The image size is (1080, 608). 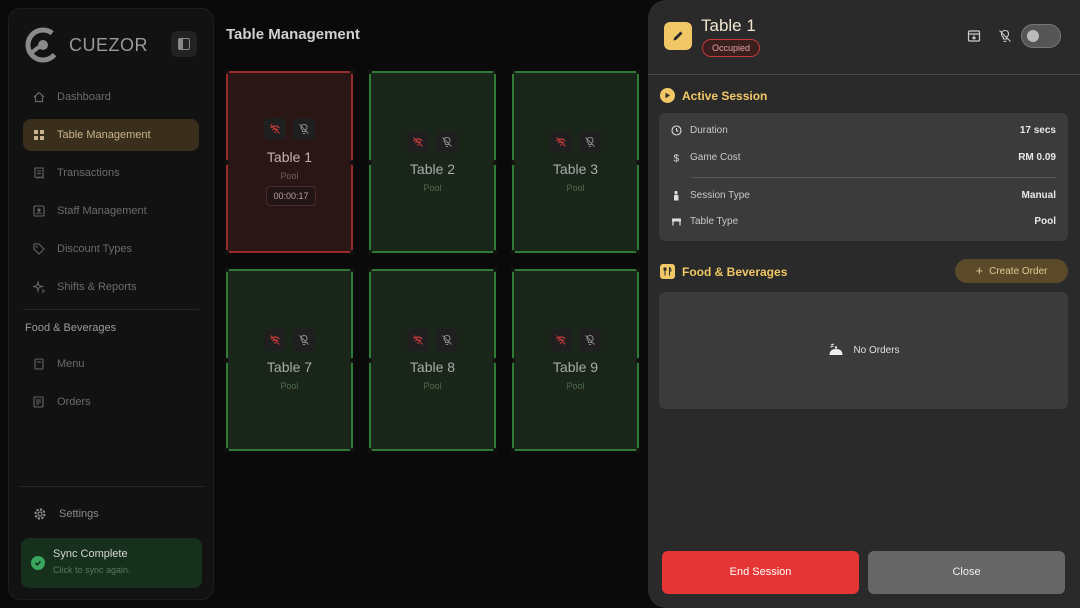 I want to click on sidebar-divider, so click(x=112, y=486).